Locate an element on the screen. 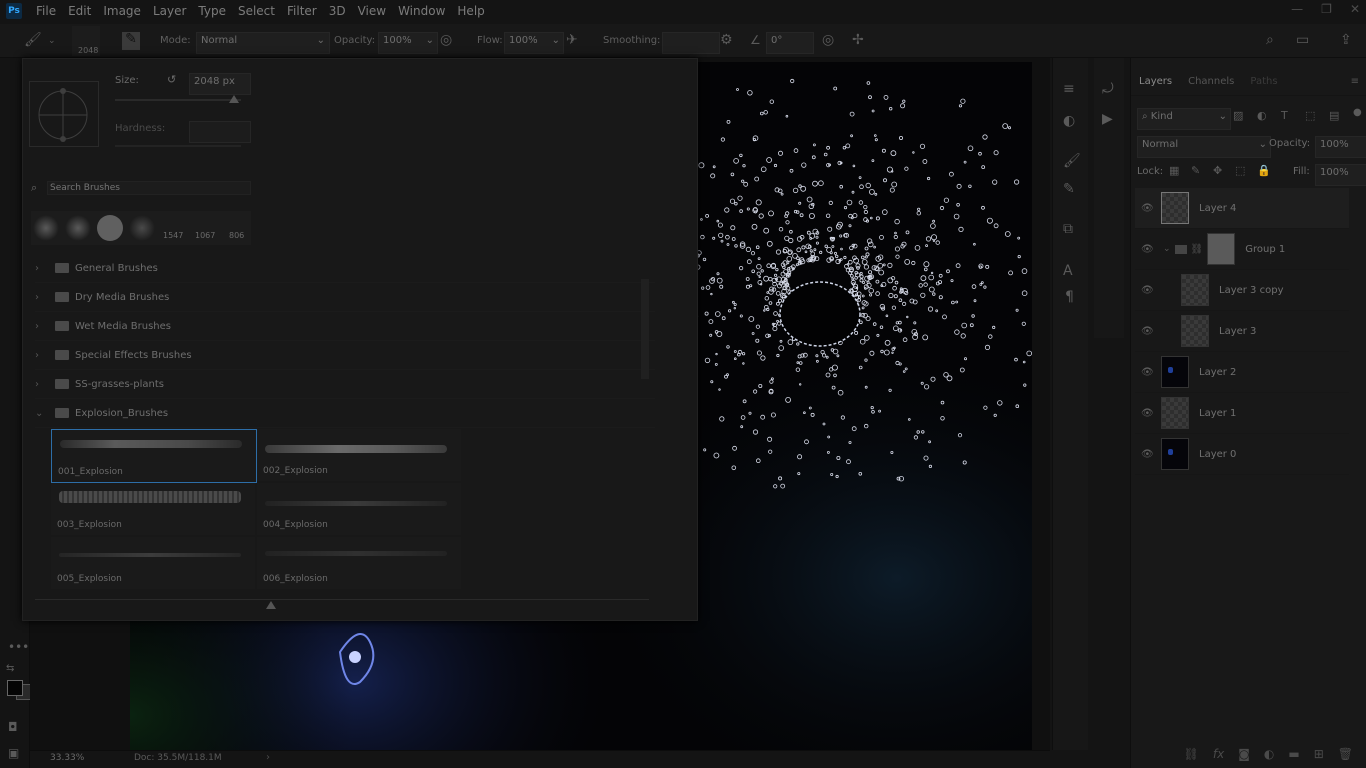  size-slider-thumb is located at coordinates (234, 99).